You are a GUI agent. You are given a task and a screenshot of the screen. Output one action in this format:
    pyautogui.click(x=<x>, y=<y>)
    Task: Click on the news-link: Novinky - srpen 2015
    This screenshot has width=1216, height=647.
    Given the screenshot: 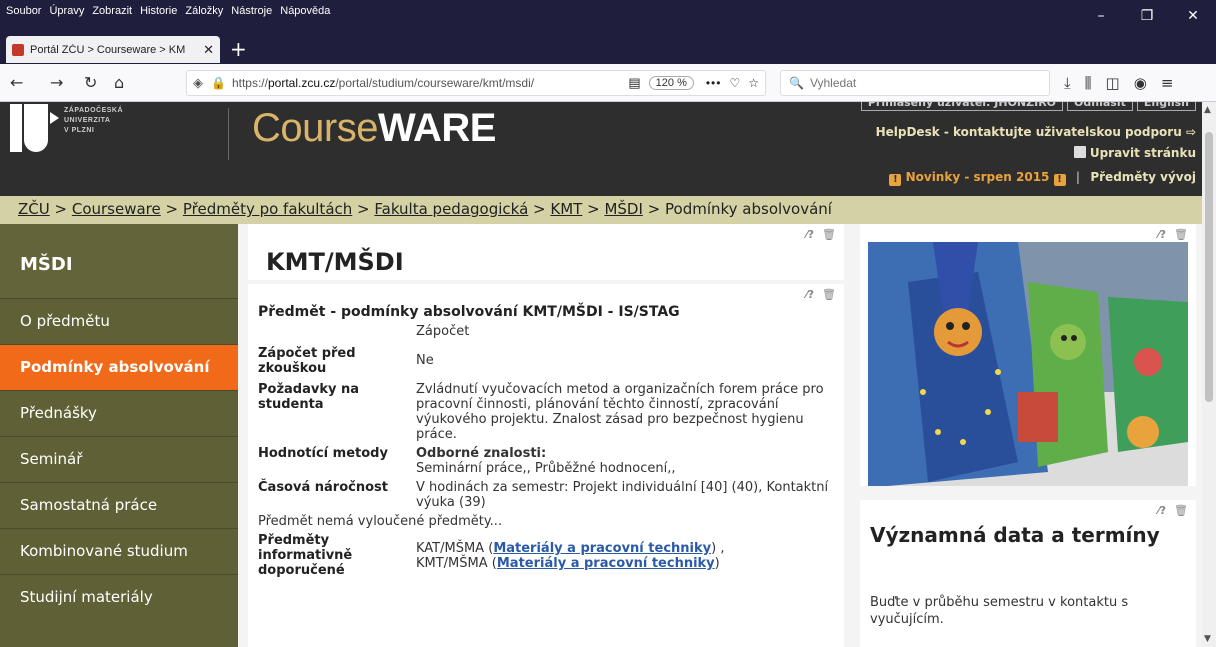 What is the action you would take?
    pyautogui.click(x=978, y=177)
    